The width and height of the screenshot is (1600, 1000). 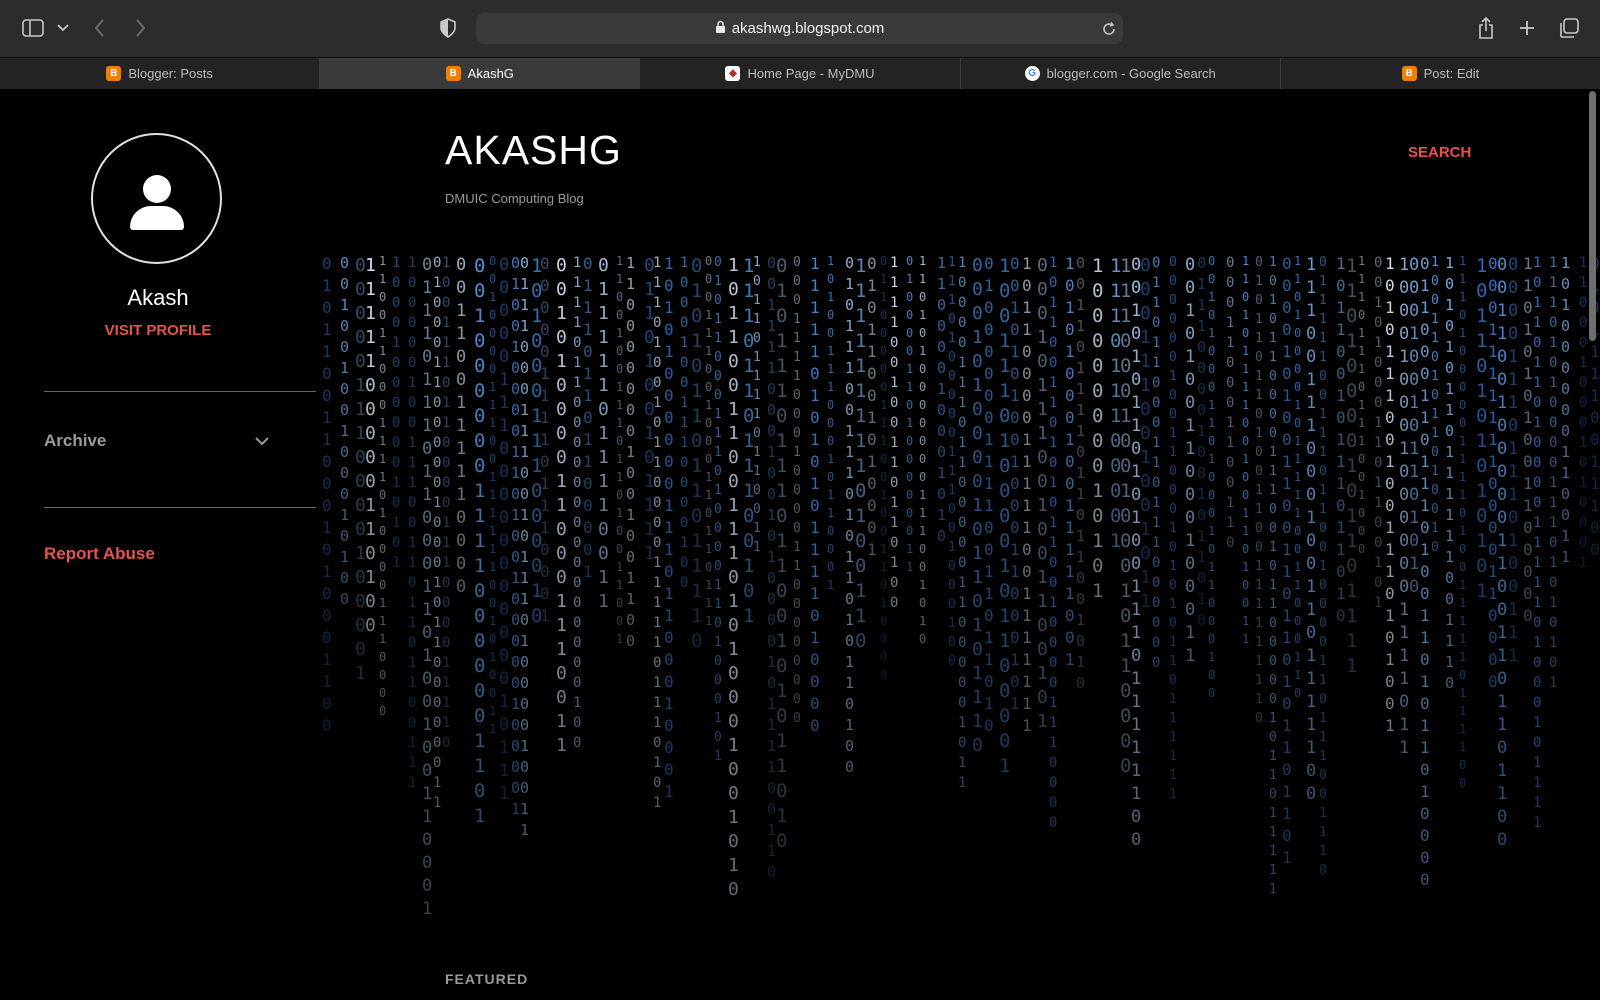 What do you see at coordinates (1527, 28) in the screenshot?
I see `new-tab-icon` at bounding box center [1527, 28].